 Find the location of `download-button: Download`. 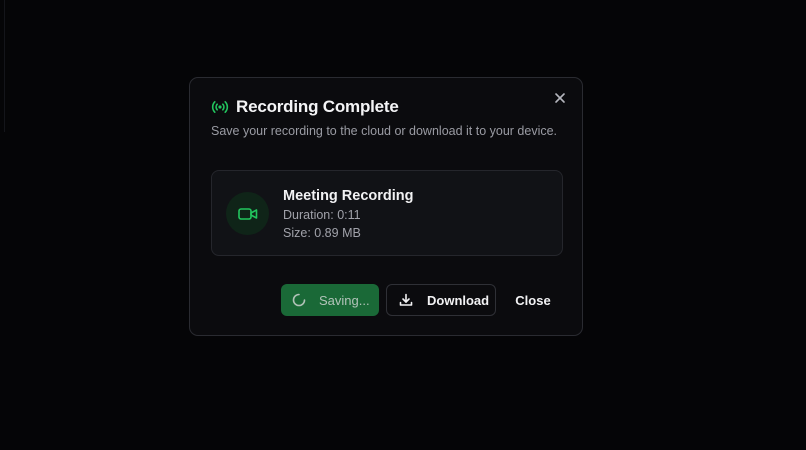

download-button: Download is located at coordinates (441, 300).